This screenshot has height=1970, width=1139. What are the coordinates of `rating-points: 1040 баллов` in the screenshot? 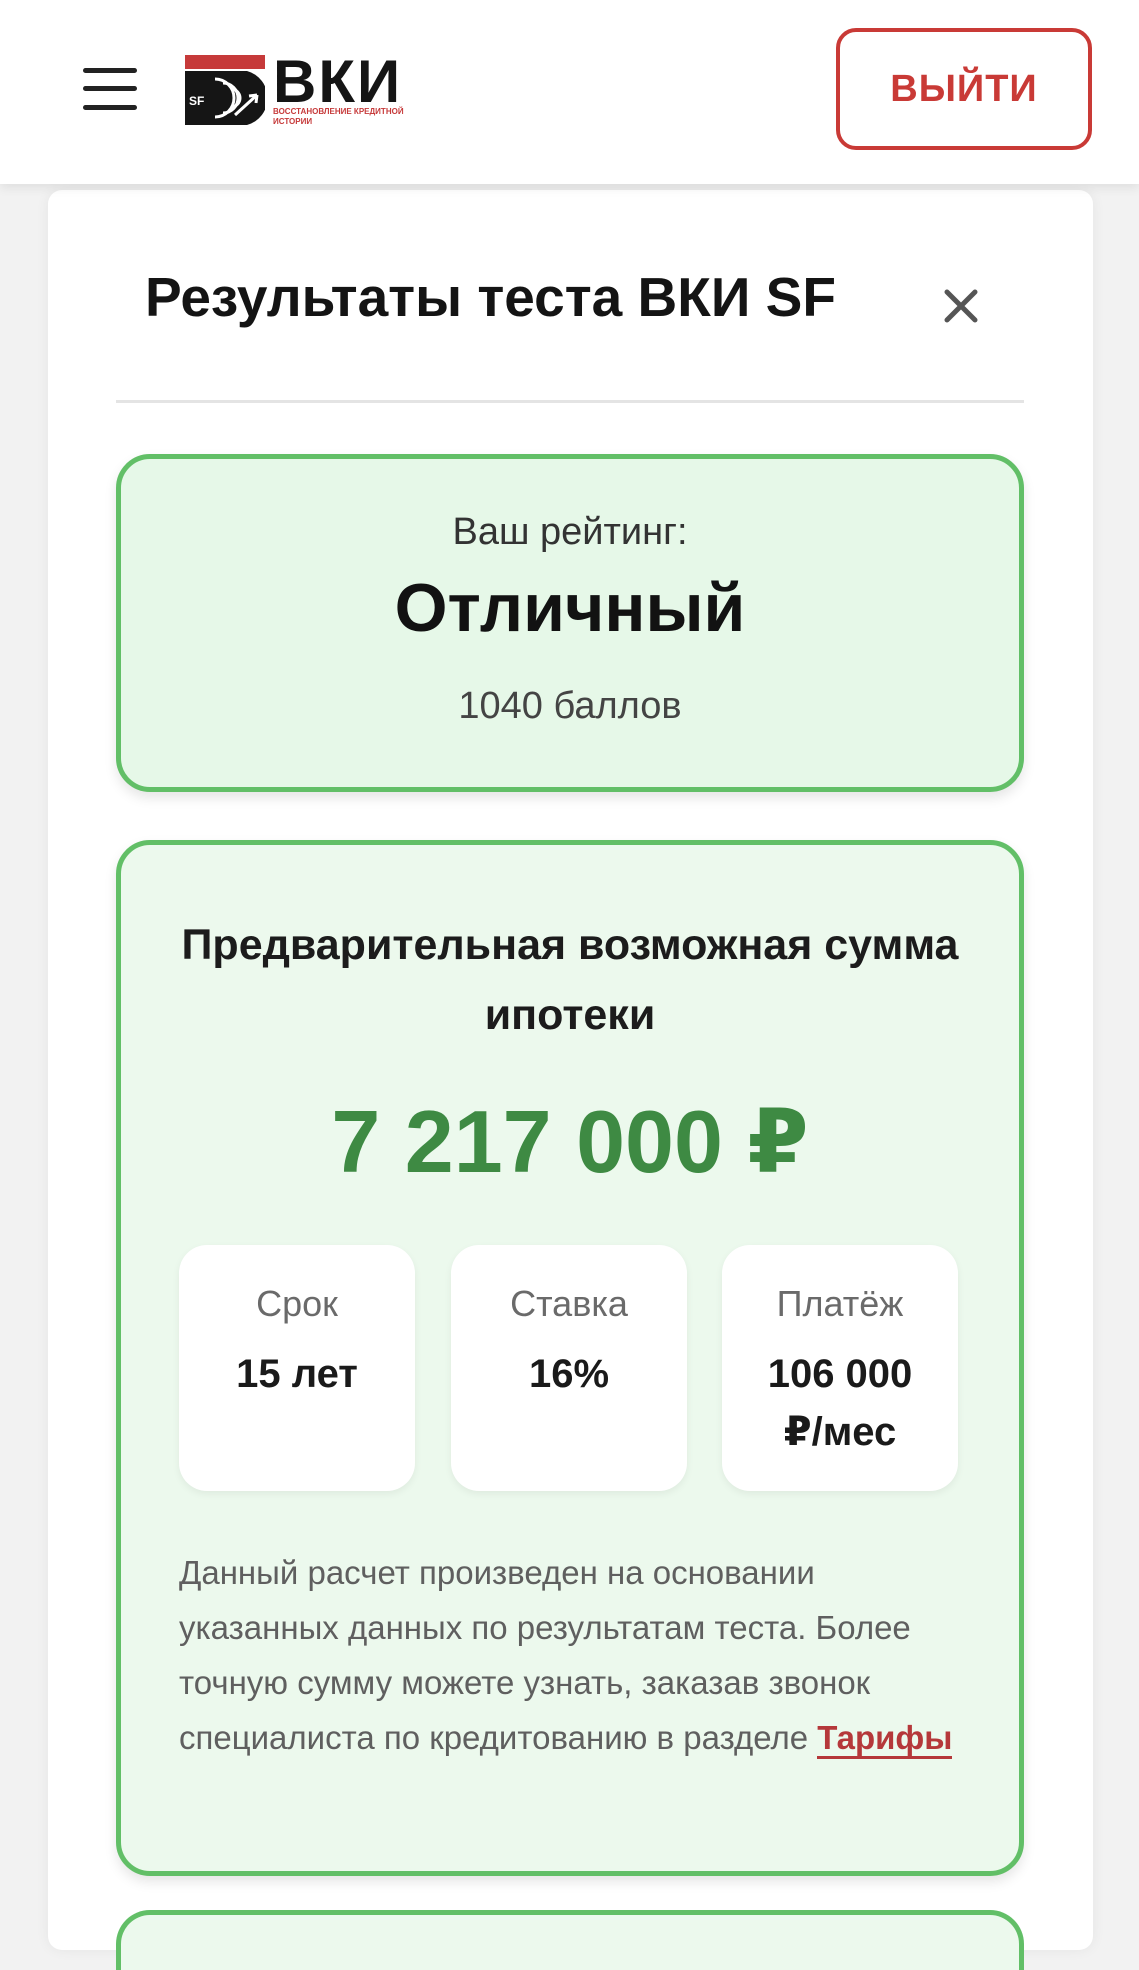 It's located at (570, 706).